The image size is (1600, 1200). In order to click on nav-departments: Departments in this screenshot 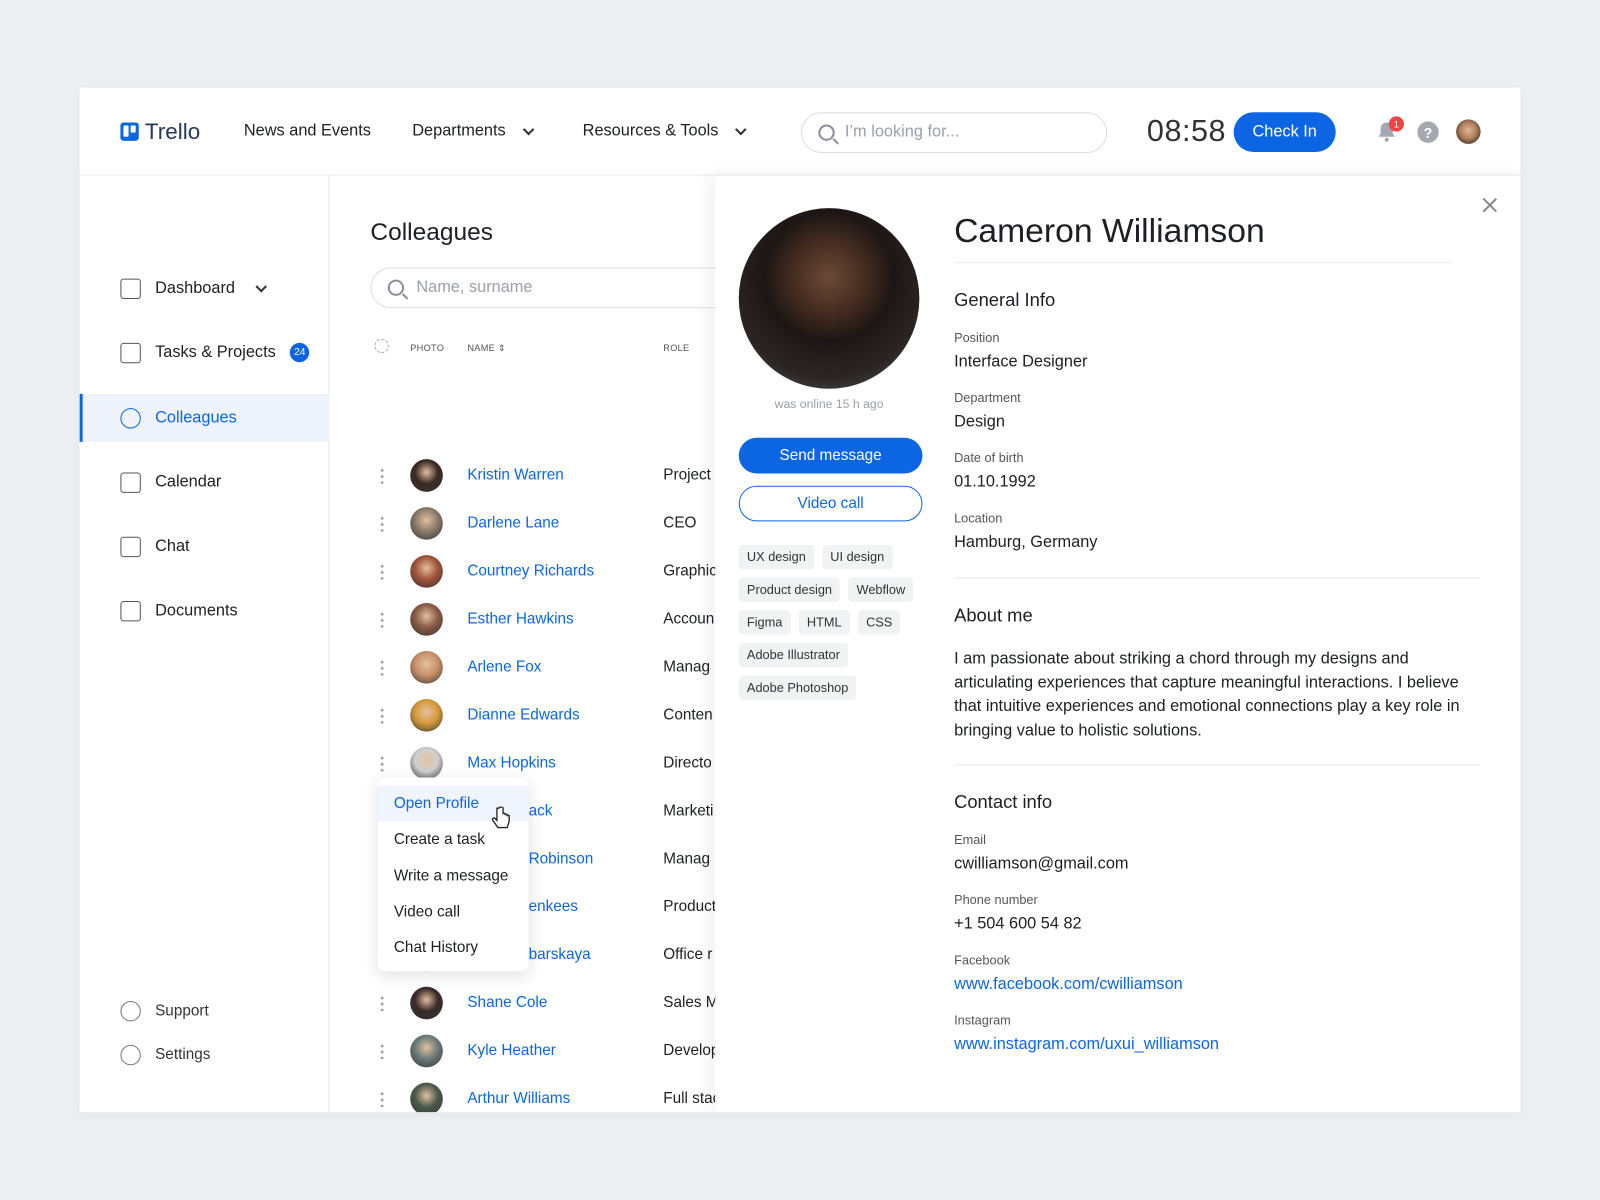, I will do `click(473, 131)`.